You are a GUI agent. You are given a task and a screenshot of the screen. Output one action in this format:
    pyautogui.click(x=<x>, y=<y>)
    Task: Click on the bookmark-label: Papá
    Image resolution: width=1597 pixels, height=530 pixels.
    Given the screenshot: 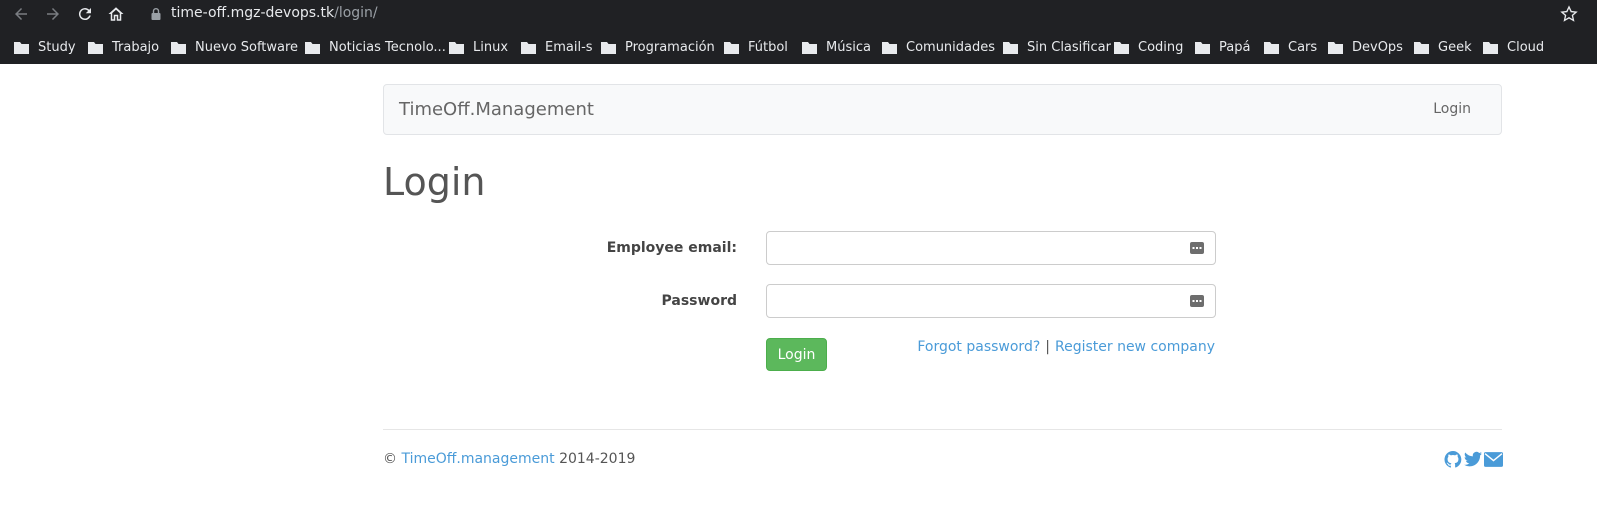 What is the action you would take?
    pyautogui.click(x=1235, y=47)
    